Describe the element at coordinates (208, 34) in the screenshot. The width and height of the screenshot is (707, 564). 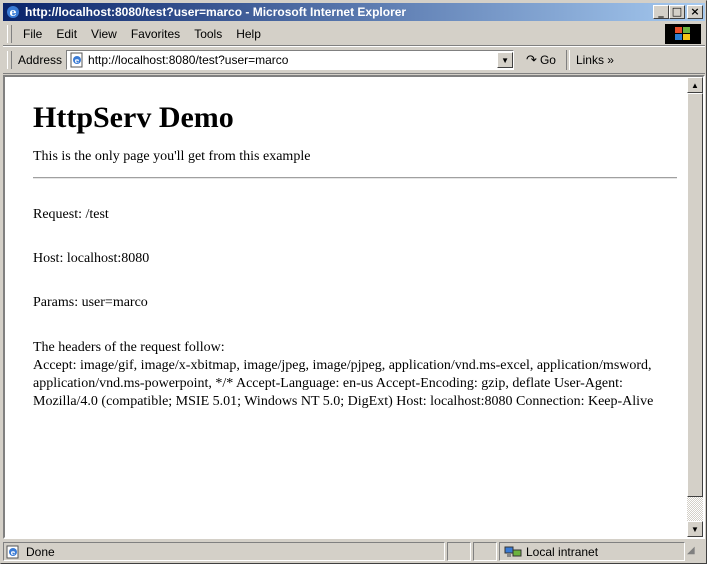
I see `menu-tools: Tools` at that location.